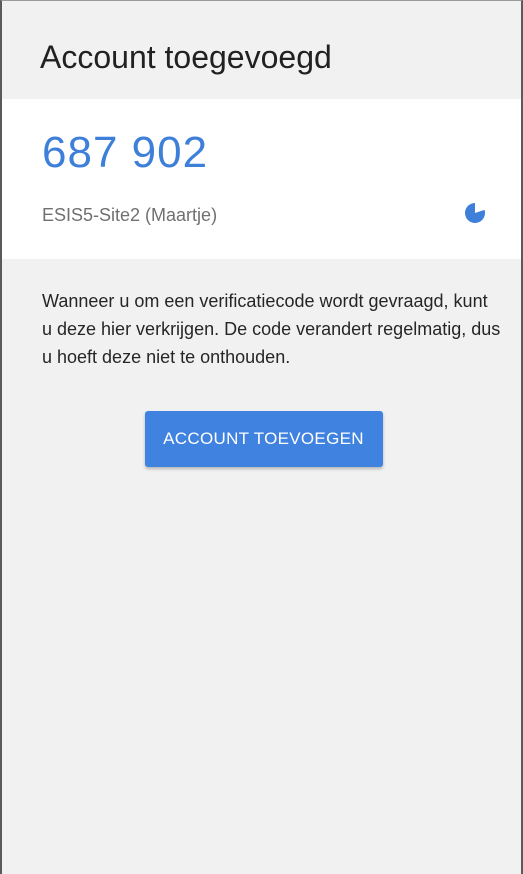  What do you see at coordinates (186, 57) in the screenshot?
I see `page-title: Account toegevoegd` at bounding box center [186, 57].